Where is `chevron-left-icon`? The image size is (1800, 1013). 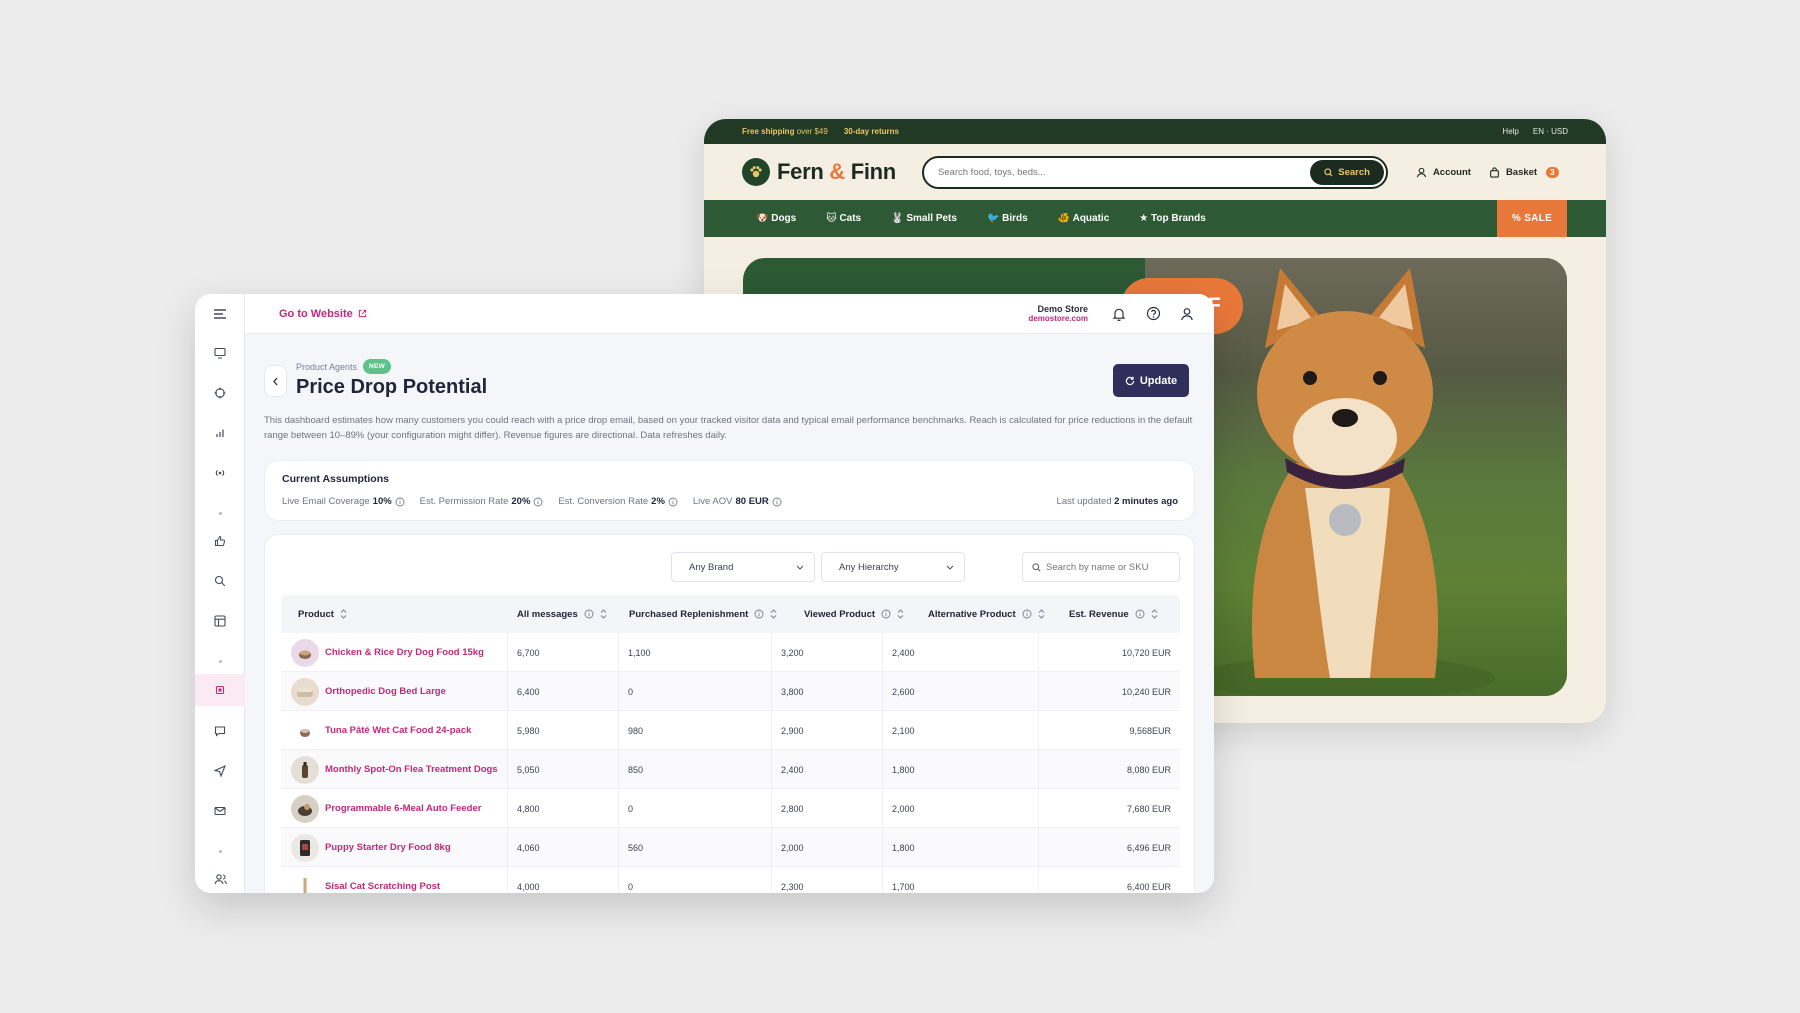
chevron-left-icon is located at coordinates (275, 381).